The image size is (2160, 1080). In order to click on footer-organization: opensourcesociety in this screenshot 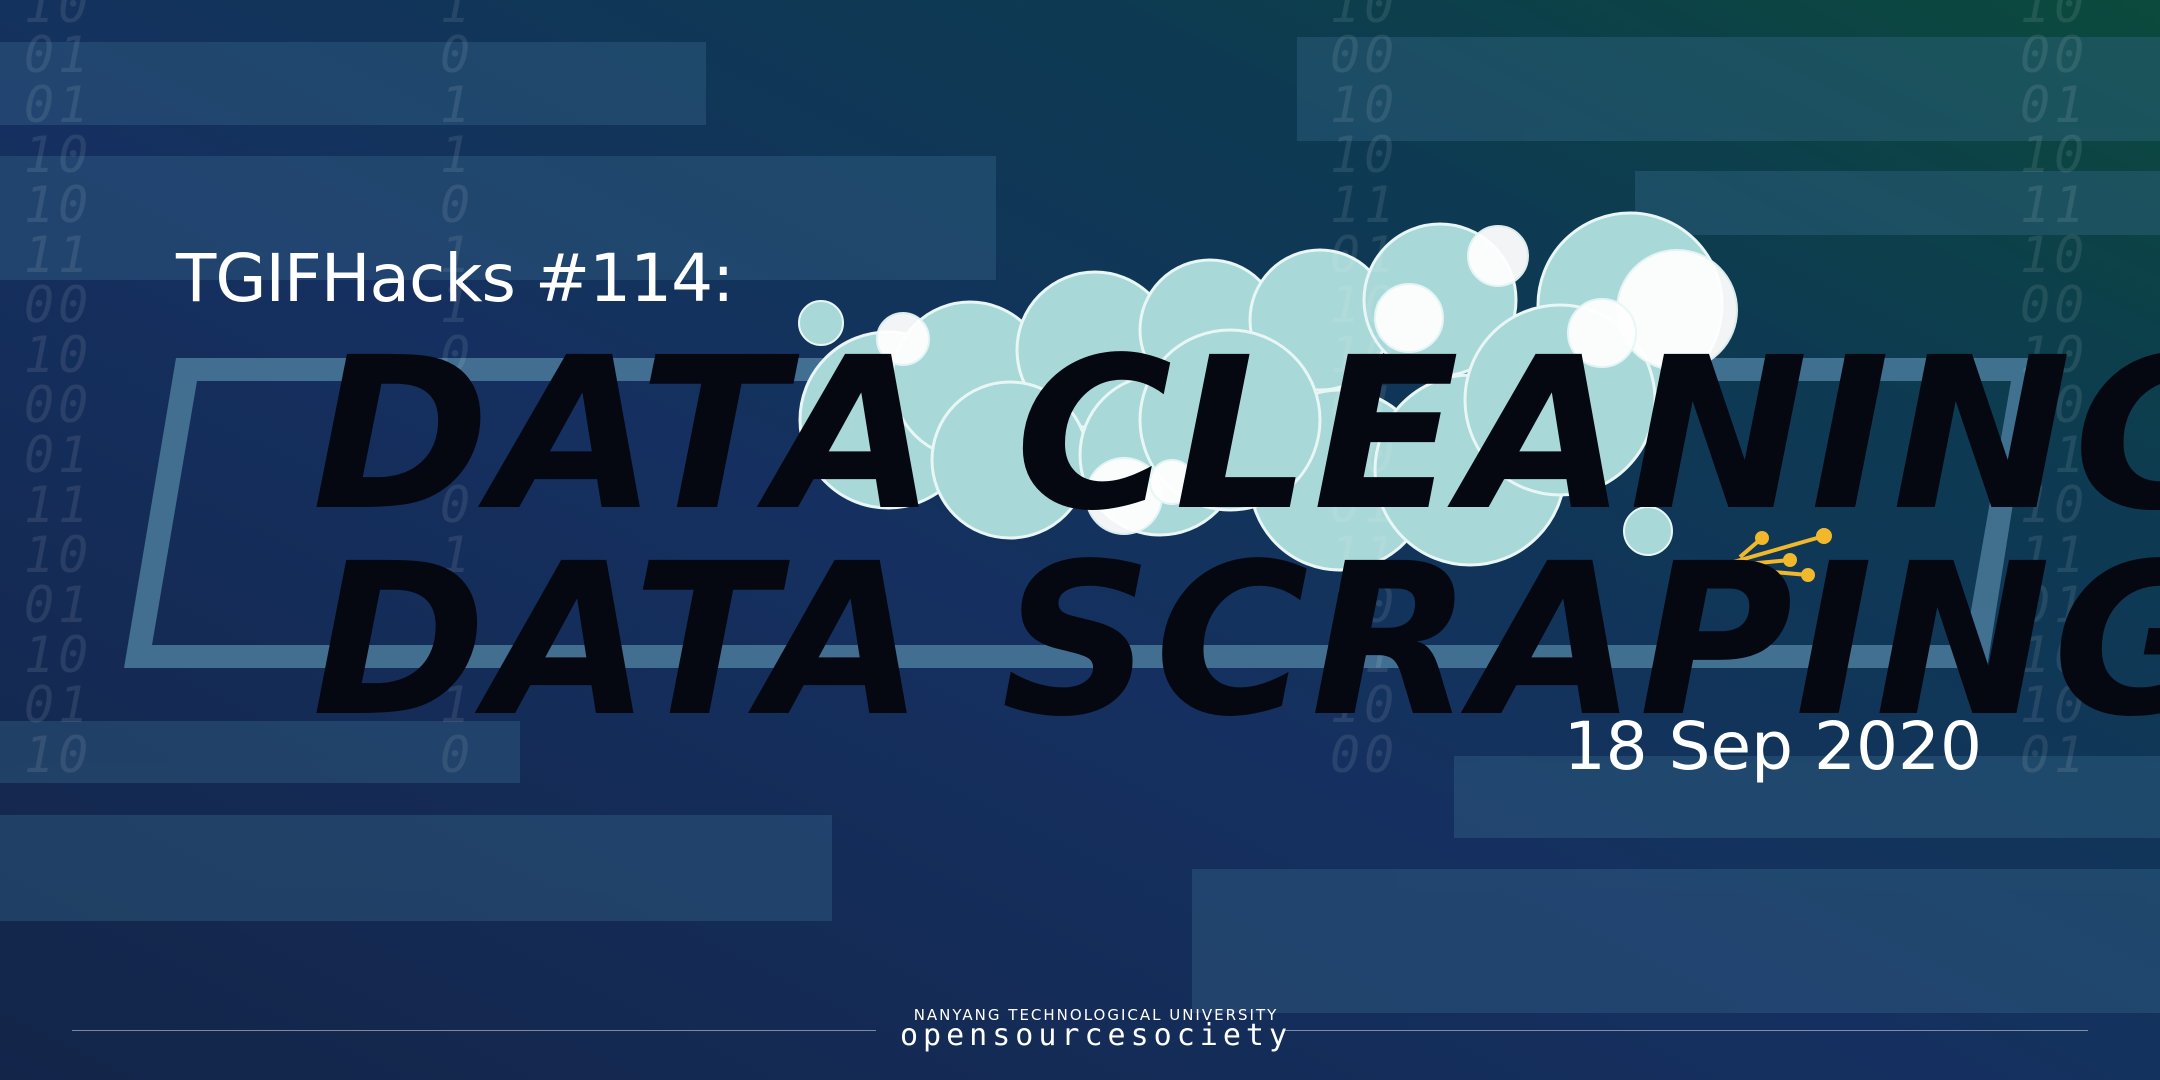, I will do `click(1096, 1035)`.